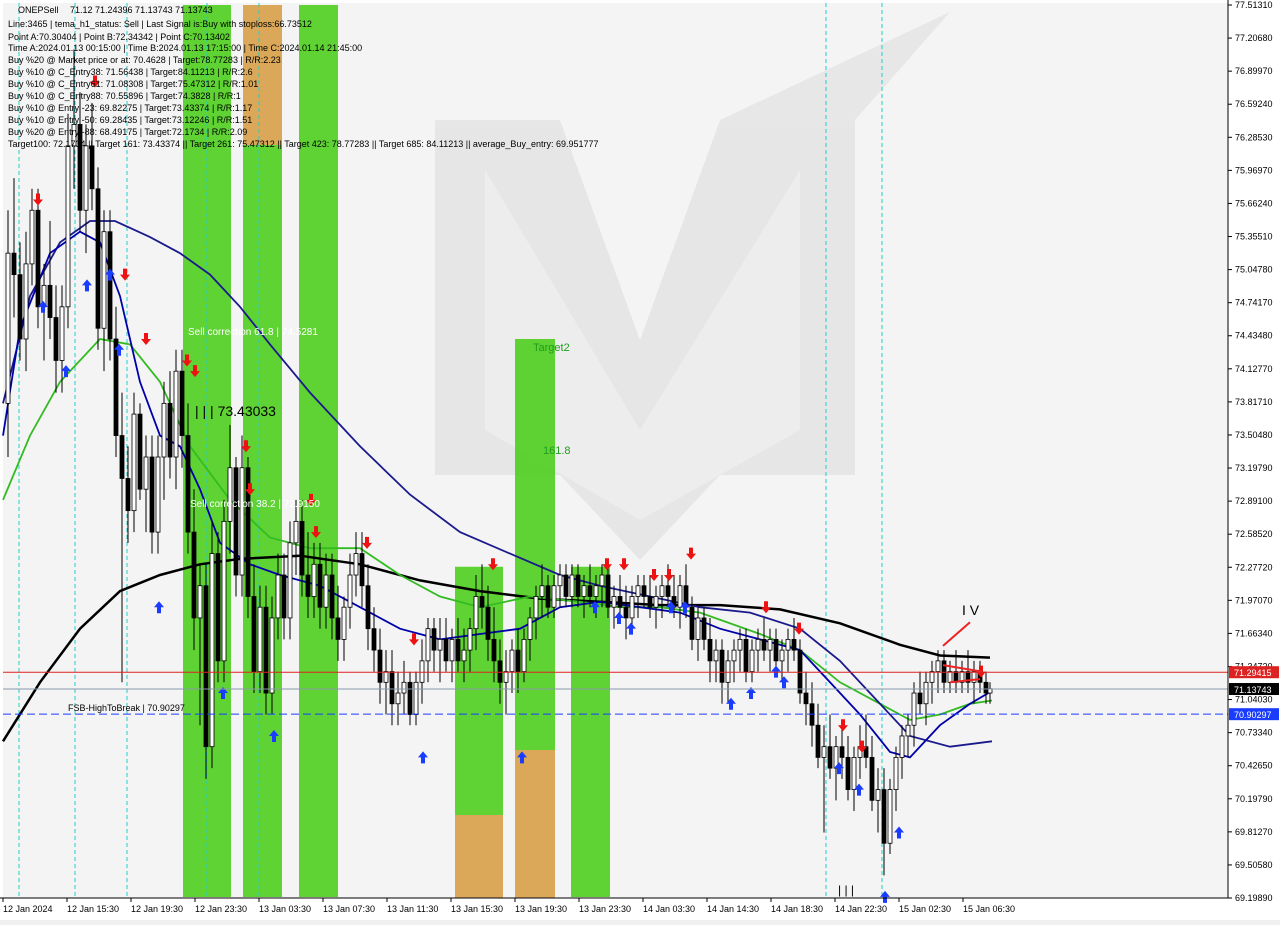 The height and width of the screenshot is (925, 1280). Describe the element at coordinates (412, 909) in the screenshot. I see `x-tick-label: 13 Jan 11:30` at that location.